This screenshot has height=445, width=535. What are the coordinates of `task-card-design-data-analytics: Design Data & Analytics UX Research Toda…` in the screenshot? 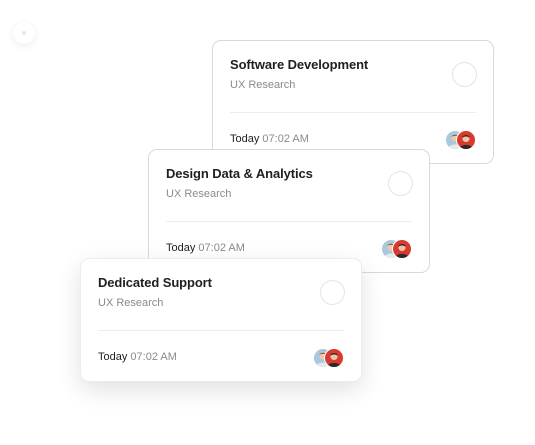 It's located at (289, 211).